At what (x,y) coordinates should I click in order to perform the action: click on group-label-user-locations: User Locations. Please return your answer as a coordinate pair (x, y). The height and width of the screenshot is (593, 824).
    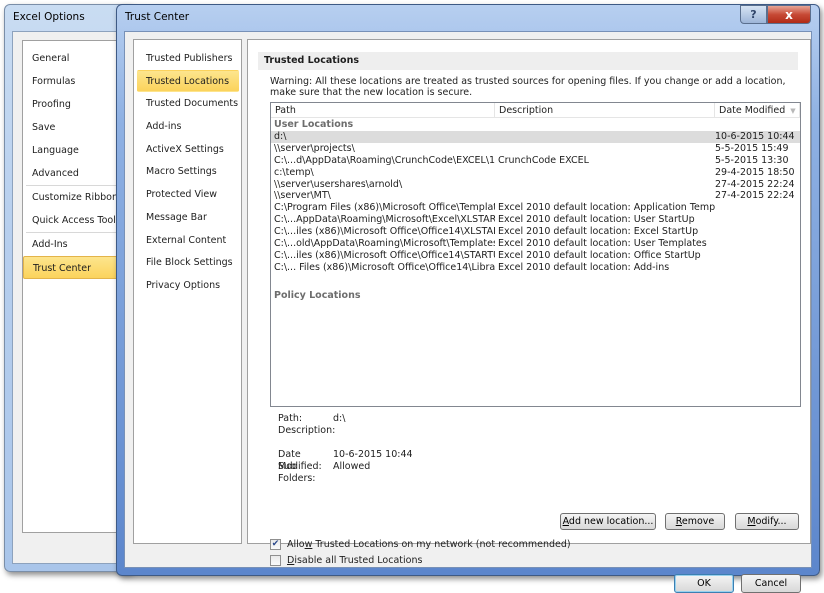
    Looking at the image, I should click on (314, 124).